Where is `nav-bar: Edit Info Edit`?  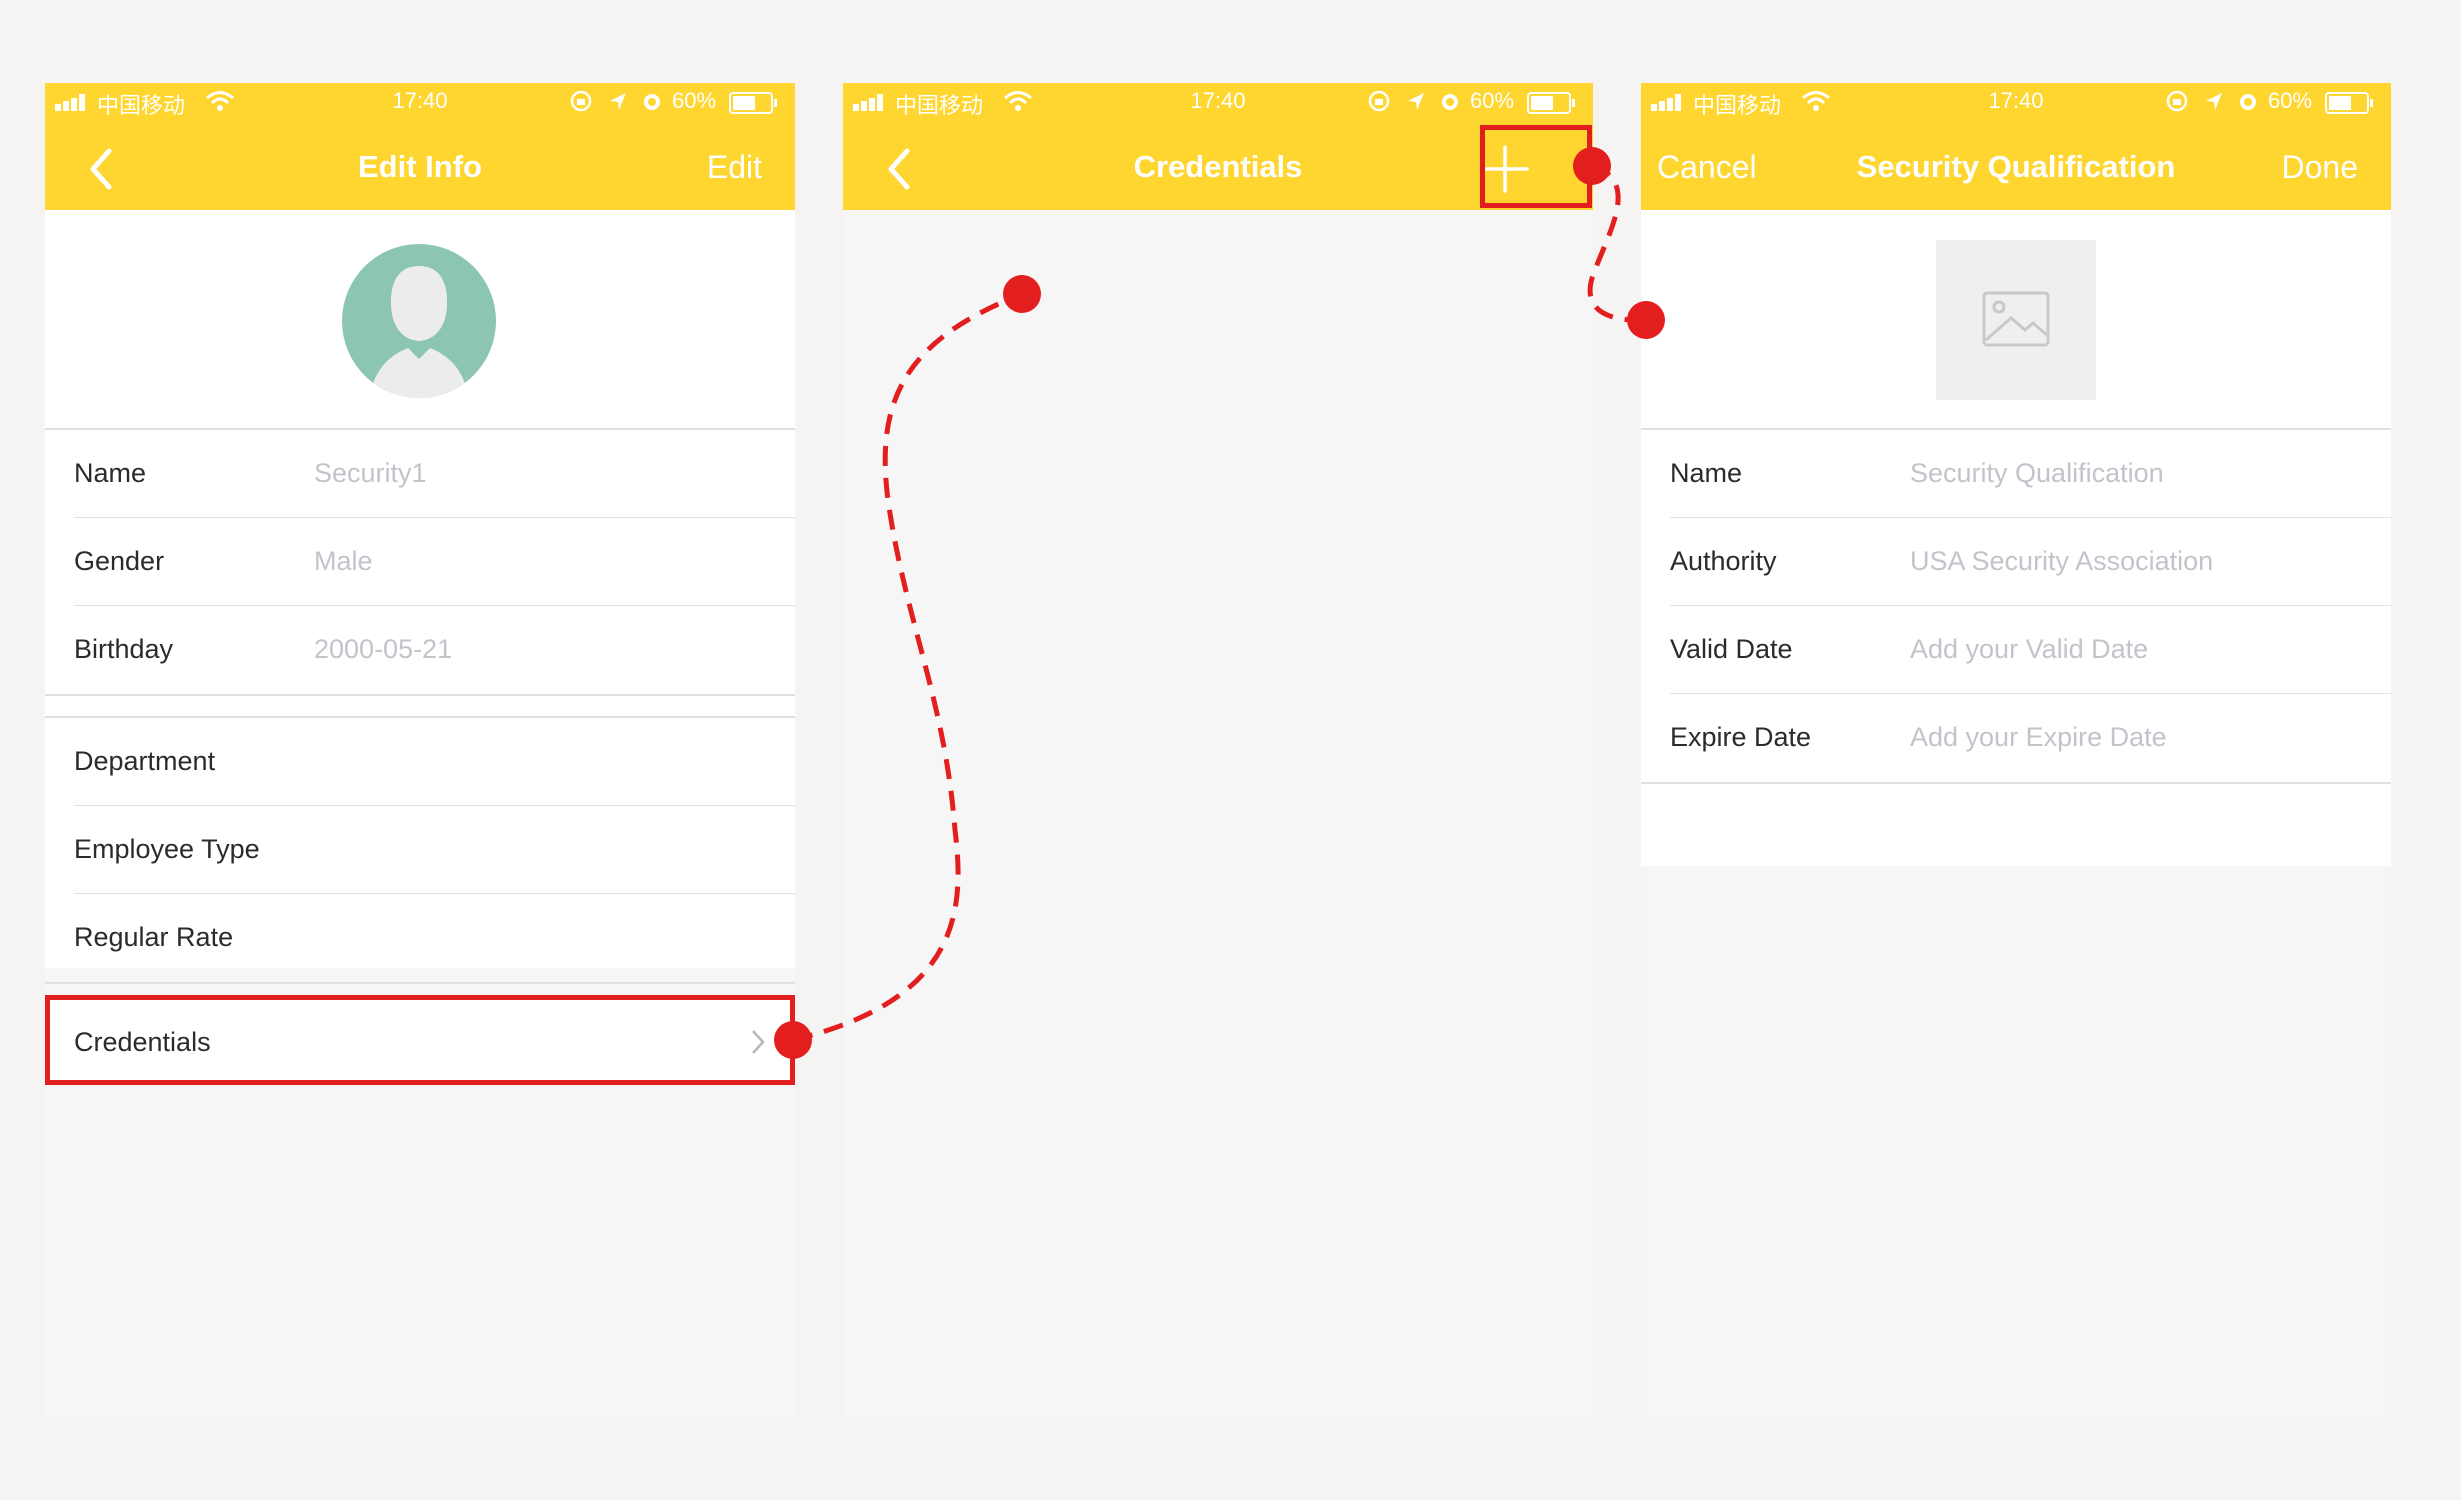
nav-bar: Edit Info Edit is located at coordinates (420, 166).